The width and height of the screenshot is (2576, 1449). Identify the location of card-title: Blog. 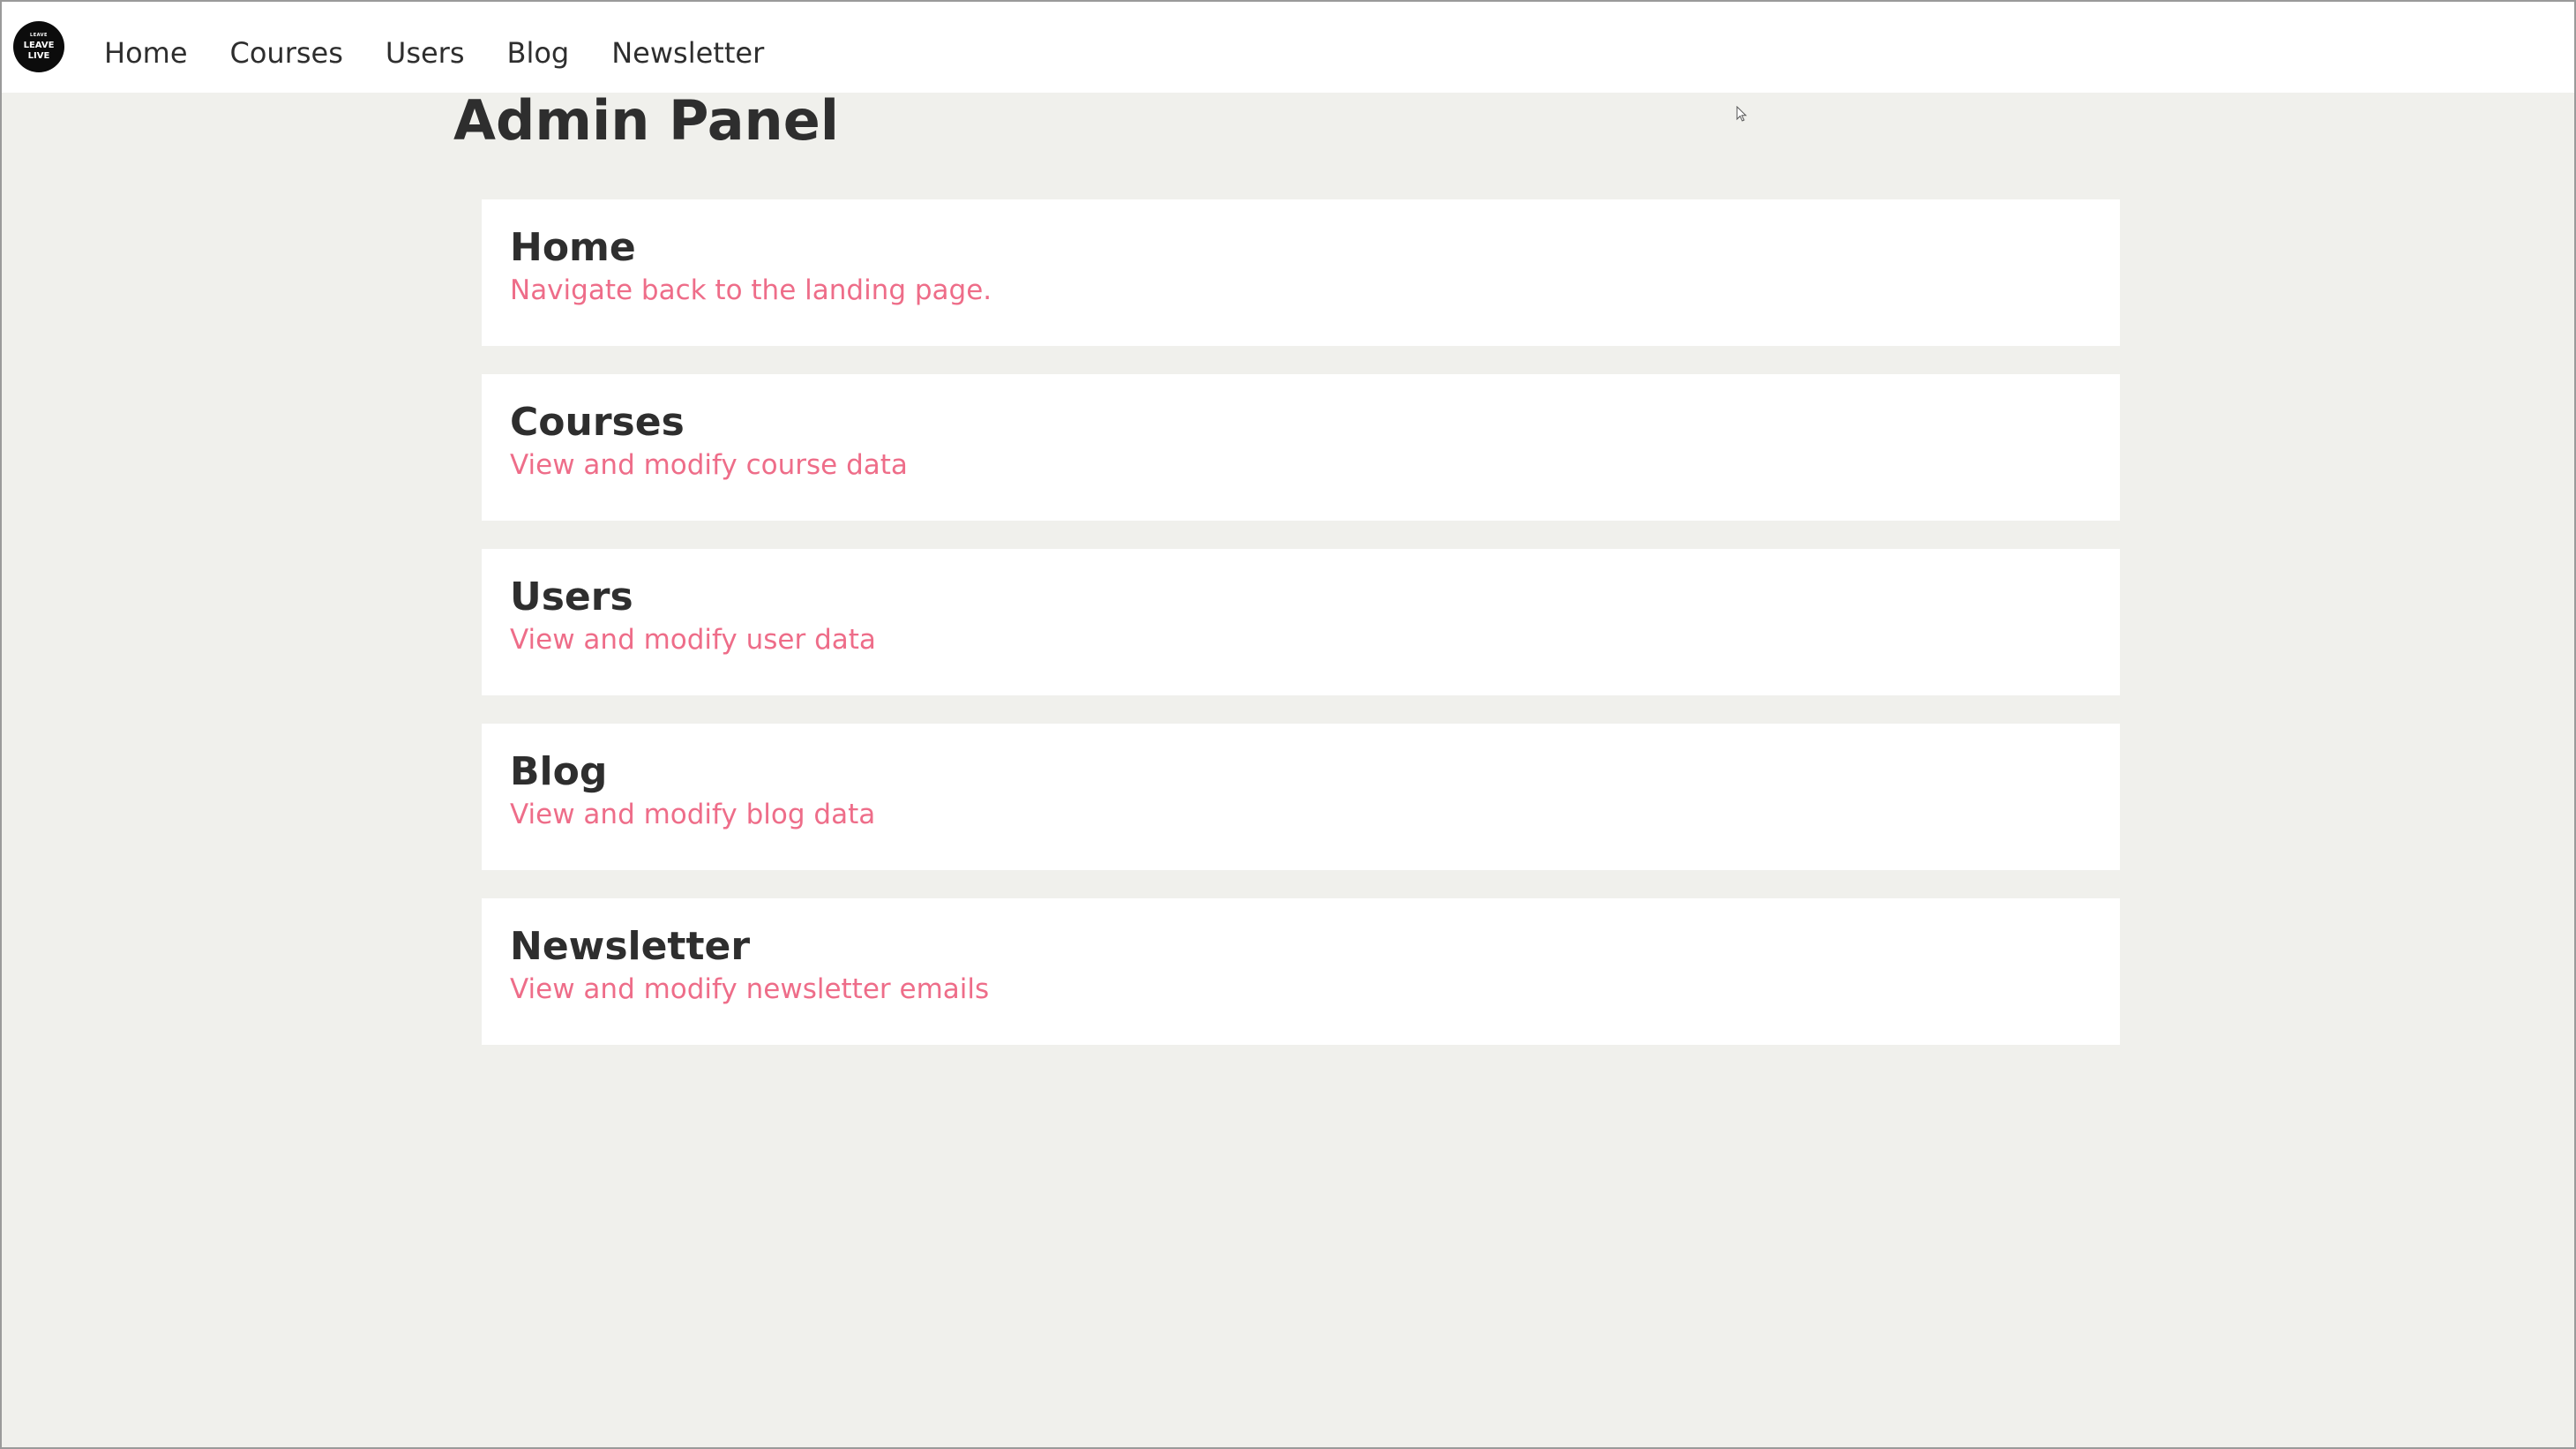
(559, 771).